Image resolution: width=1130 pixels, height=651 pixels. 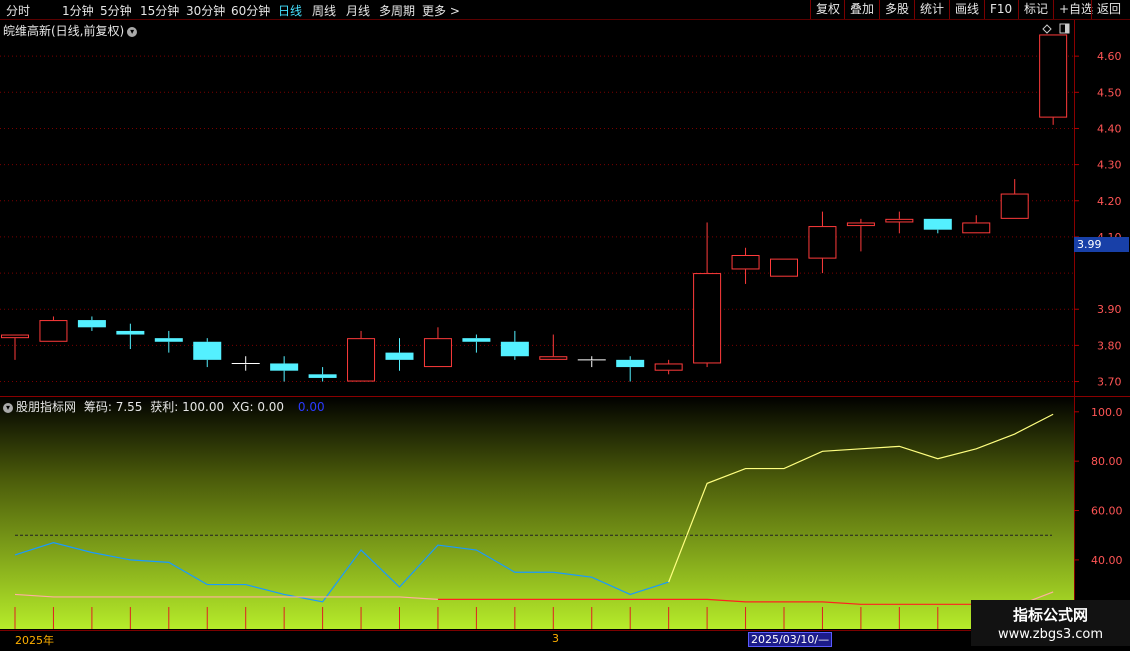 I want to click on main-title: 皖维高新(日线,前复权) ▾, so click(x=70, y=30).